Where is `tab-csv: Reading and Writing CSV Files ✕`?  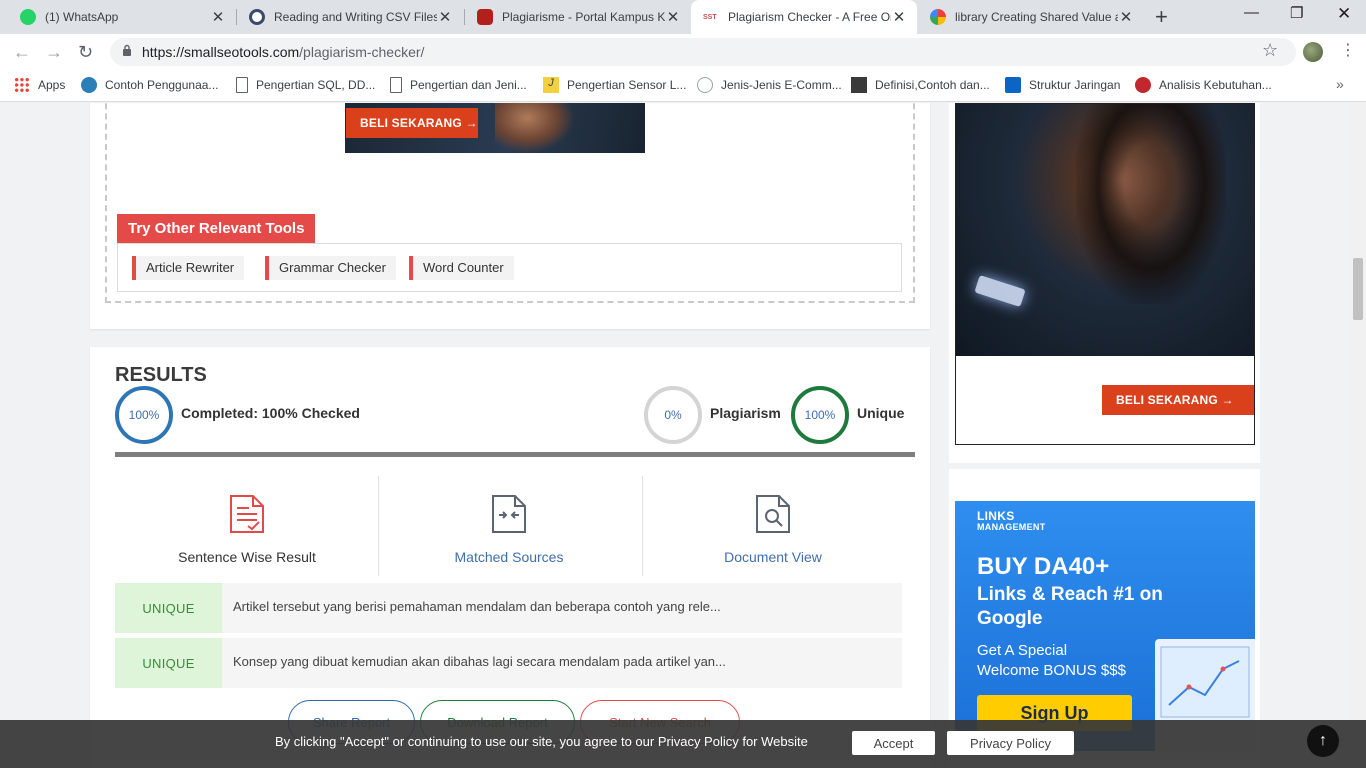 tab-csv: Reading and Writing CSV Files ✕ is located at coordinates (350, 17).